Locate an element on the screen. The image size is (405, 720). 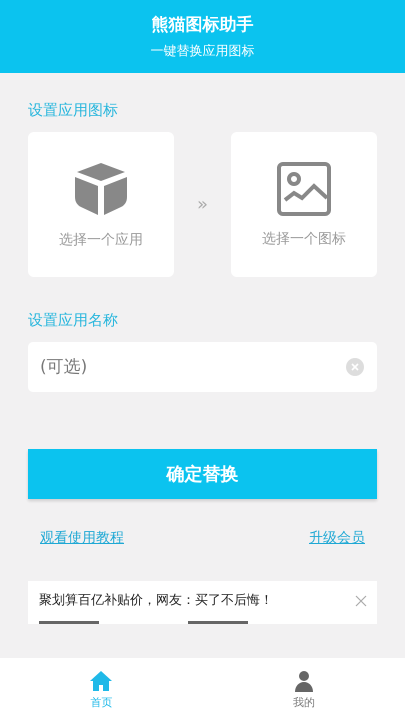
app-title: 熊猫图标助手 is located at coordinates (203, 25).